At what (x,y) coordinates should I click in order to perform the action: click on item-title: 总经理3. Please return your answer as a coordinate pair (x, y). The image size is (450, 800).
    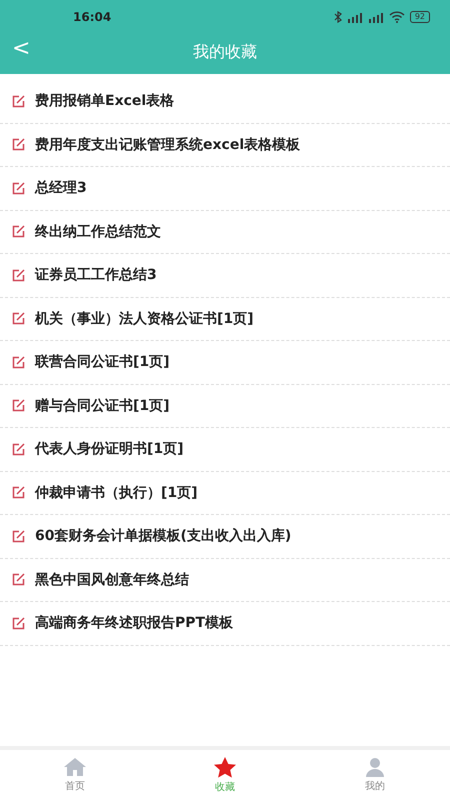
    Looking at the image, I should click on (61, 188).